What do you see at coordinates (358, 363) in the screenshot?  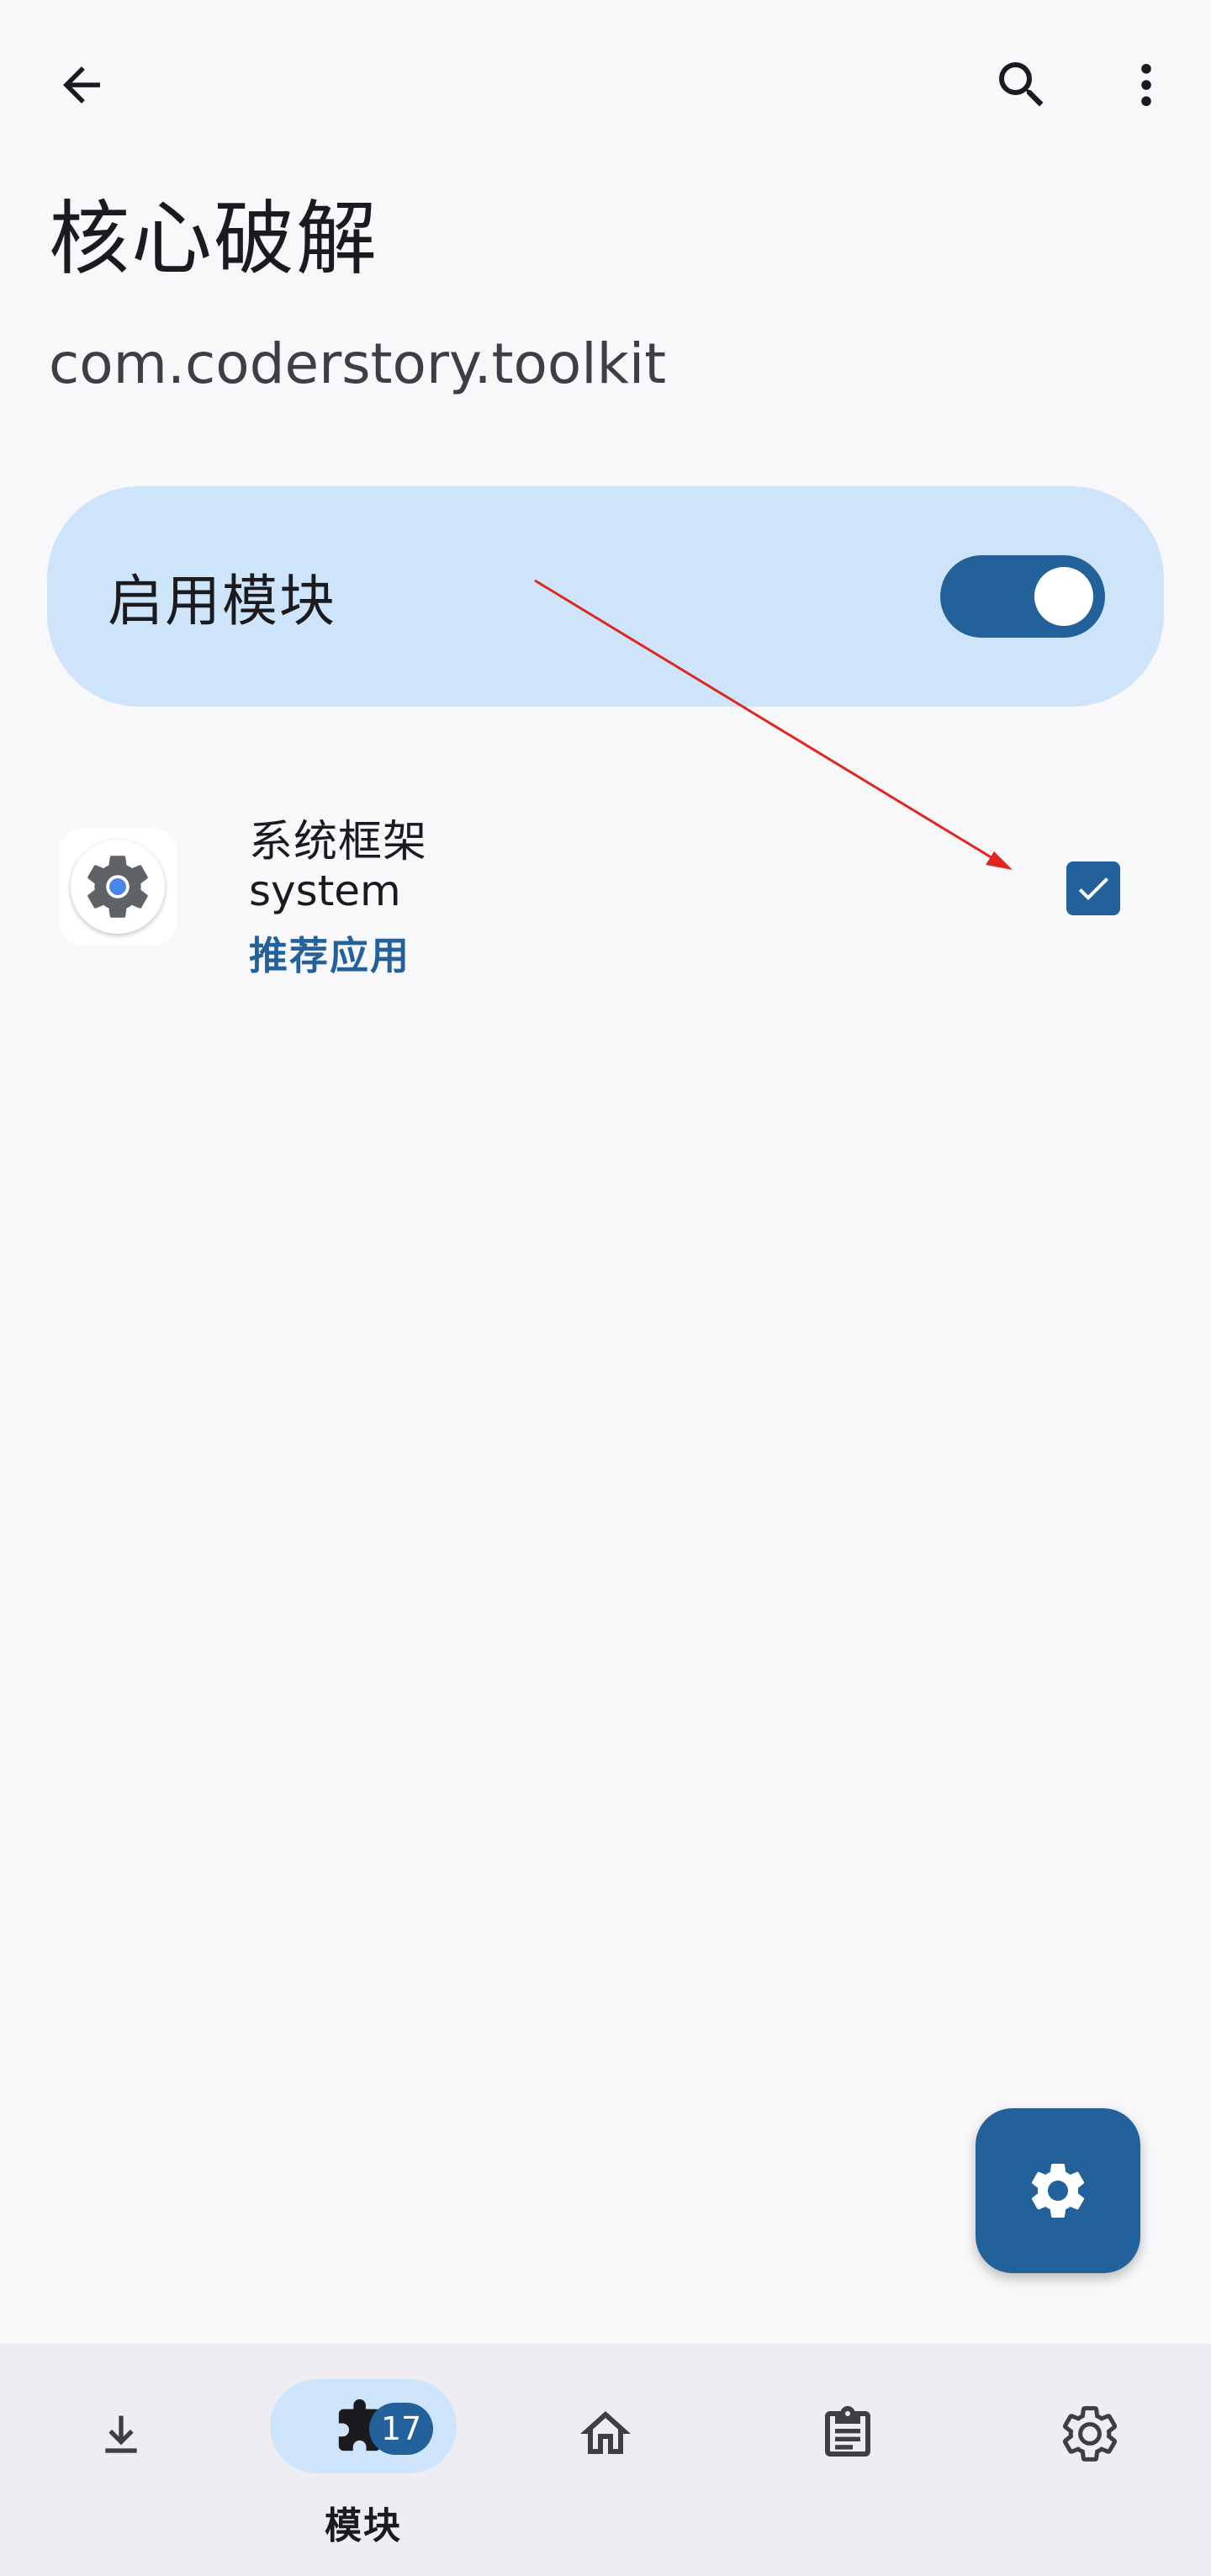 I see `package-name: com.coderstory.toolkit` at bounding box center [358, 363].